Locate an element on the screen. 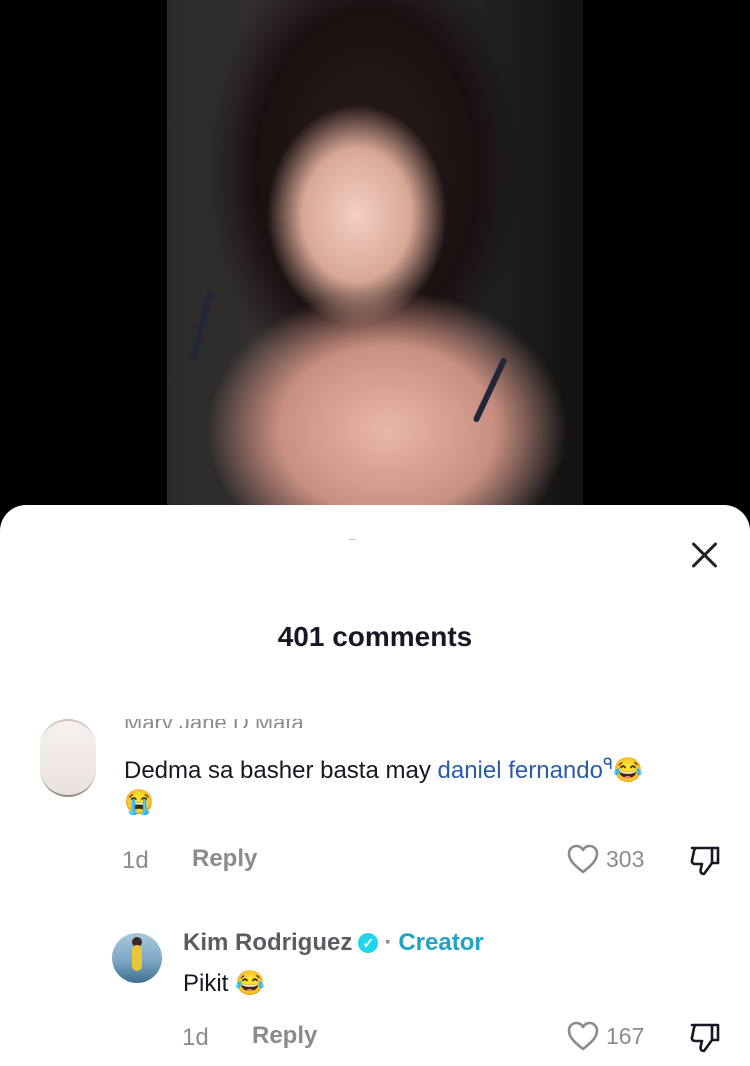 Image resolution: width=750 pixels, height=1066 pixels. comment-author-row: Kim Rodriguez ✓ · Creator is located at coordinates (333, 943).